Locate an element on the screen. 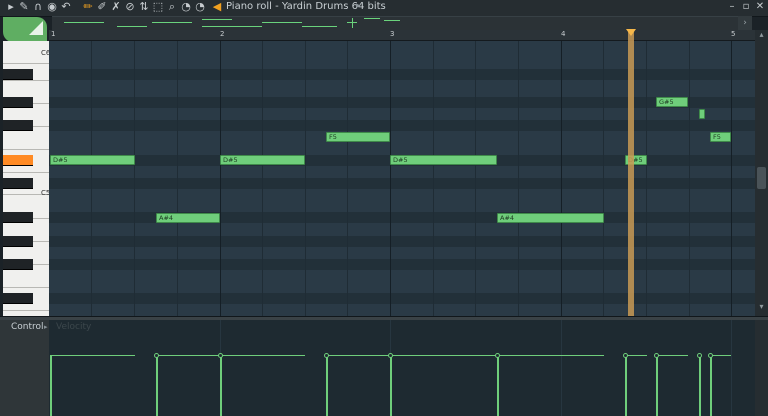 The height and width of the screenshot is (416, 768). pattern-overview is located at coordinates (402, 23).